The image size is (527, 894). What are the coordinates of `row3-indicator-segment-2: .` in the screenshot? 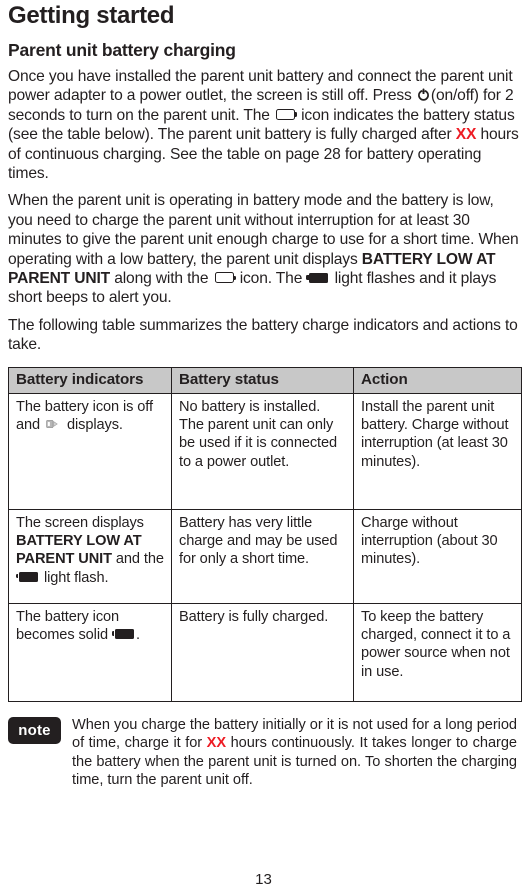 It's located at (137, 635).